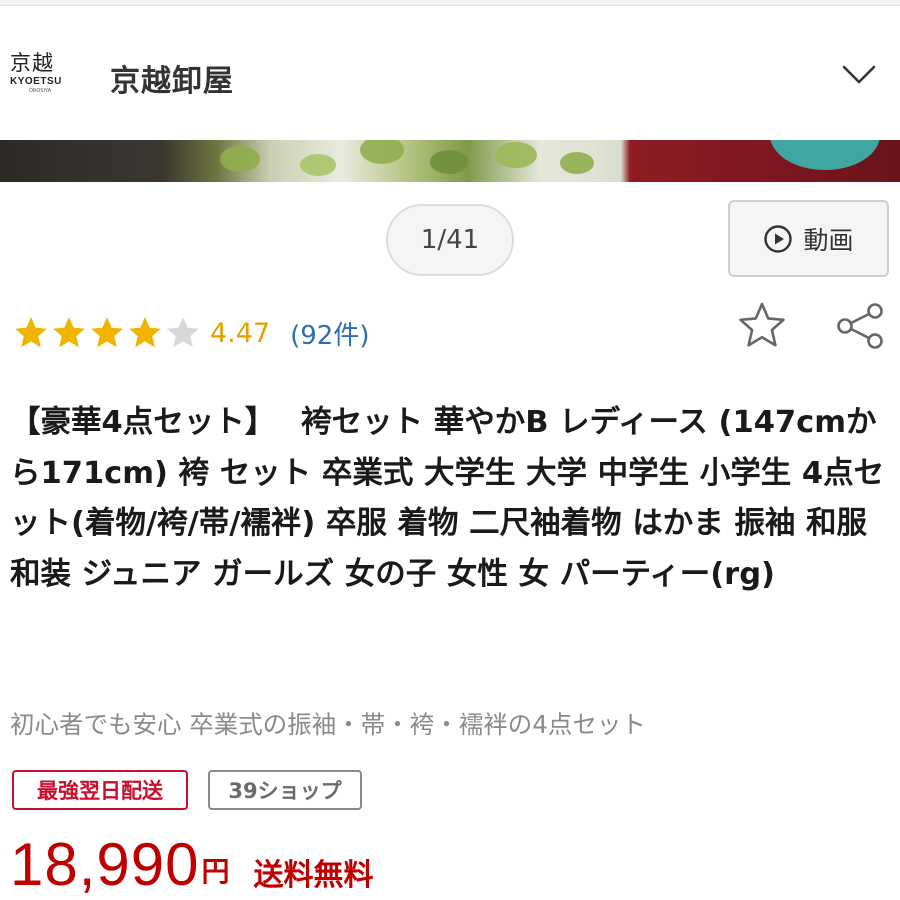 This screenshot has height=900, width=900. I want to click on star-empty-icon, so click(183, 332).